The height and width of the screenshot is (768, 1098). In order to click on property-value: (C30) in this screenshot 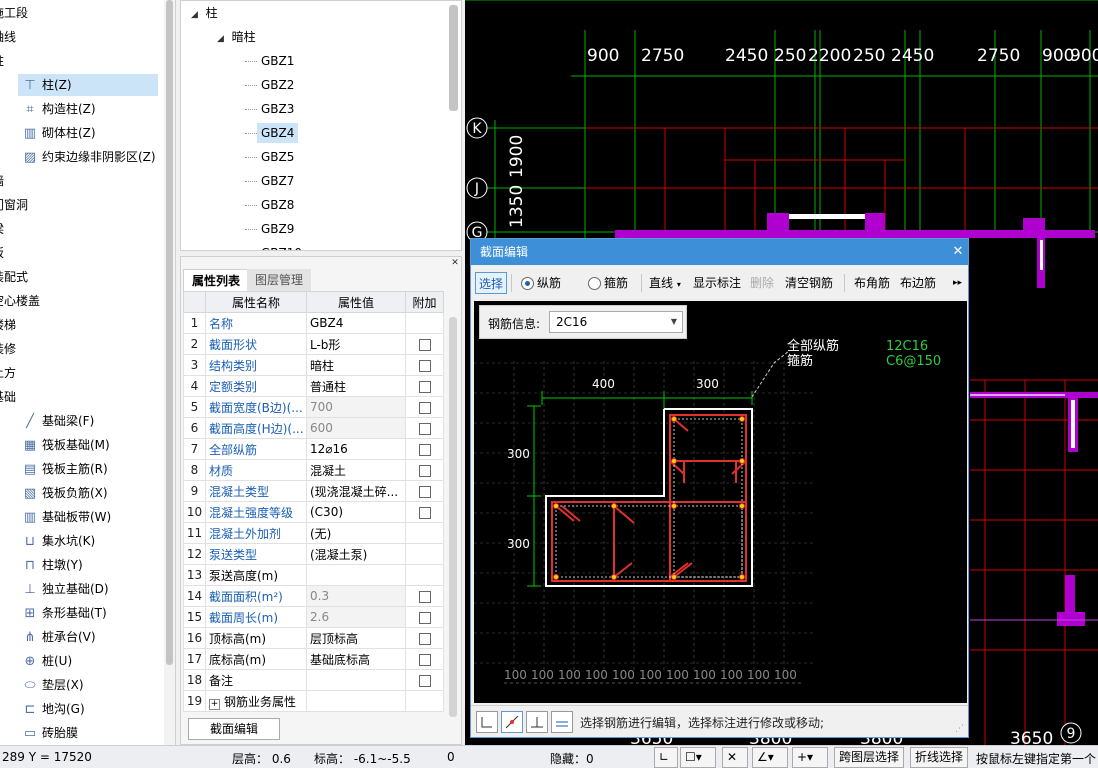, I will do `click(356, 512)`.